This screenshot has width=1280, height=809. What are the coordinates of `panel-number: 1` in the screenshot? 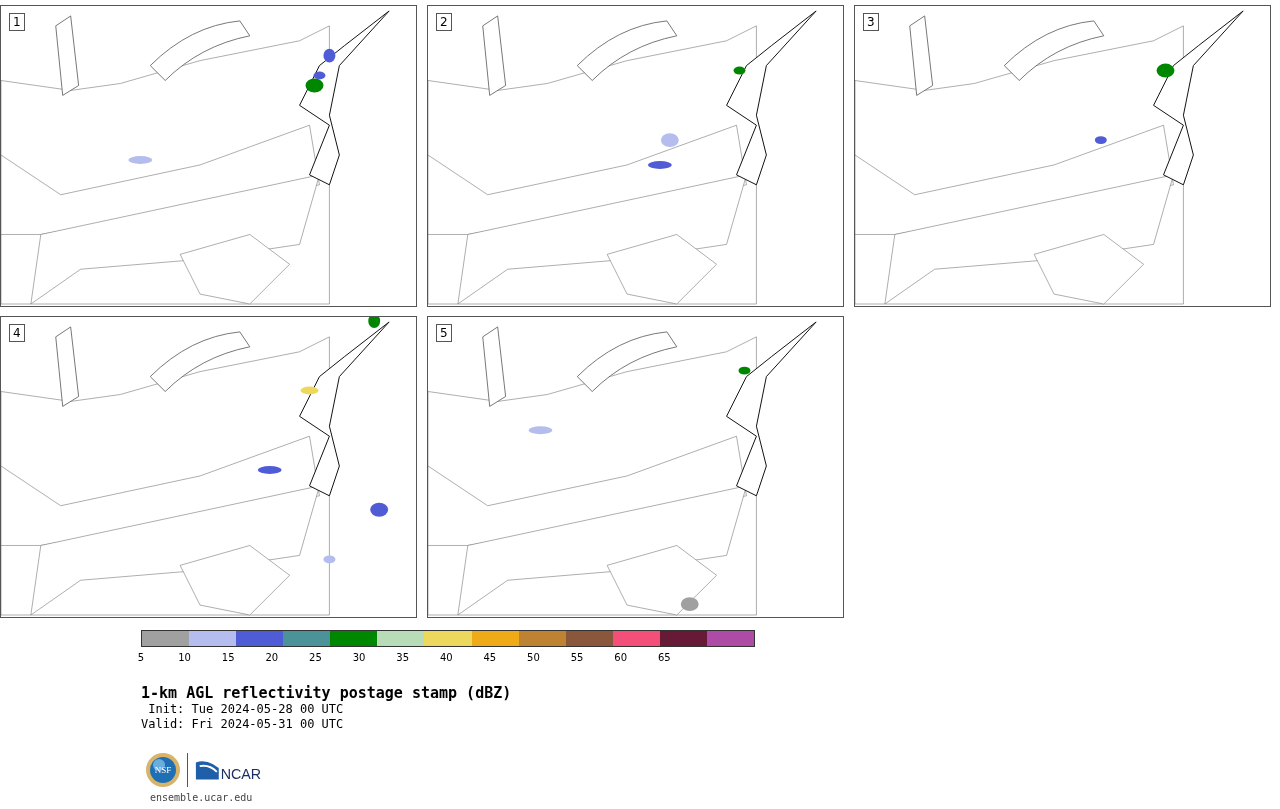 It's located at (17, 22).